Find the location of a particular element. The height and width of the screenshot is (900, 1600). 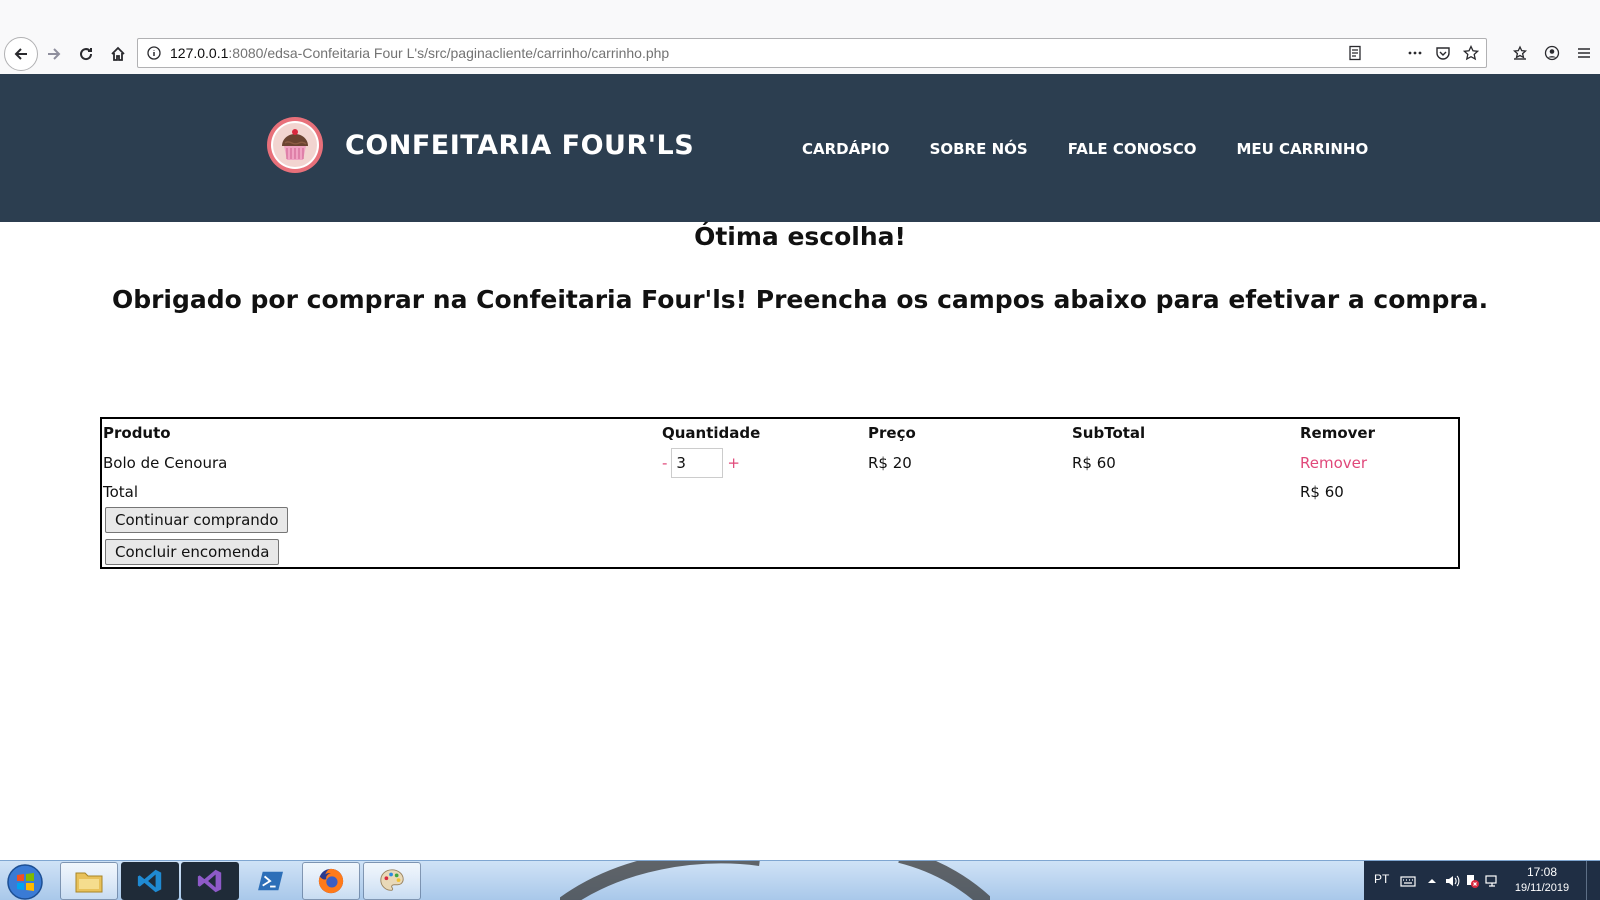

action-center-alert-icon is located at coordinates (1472, 881).